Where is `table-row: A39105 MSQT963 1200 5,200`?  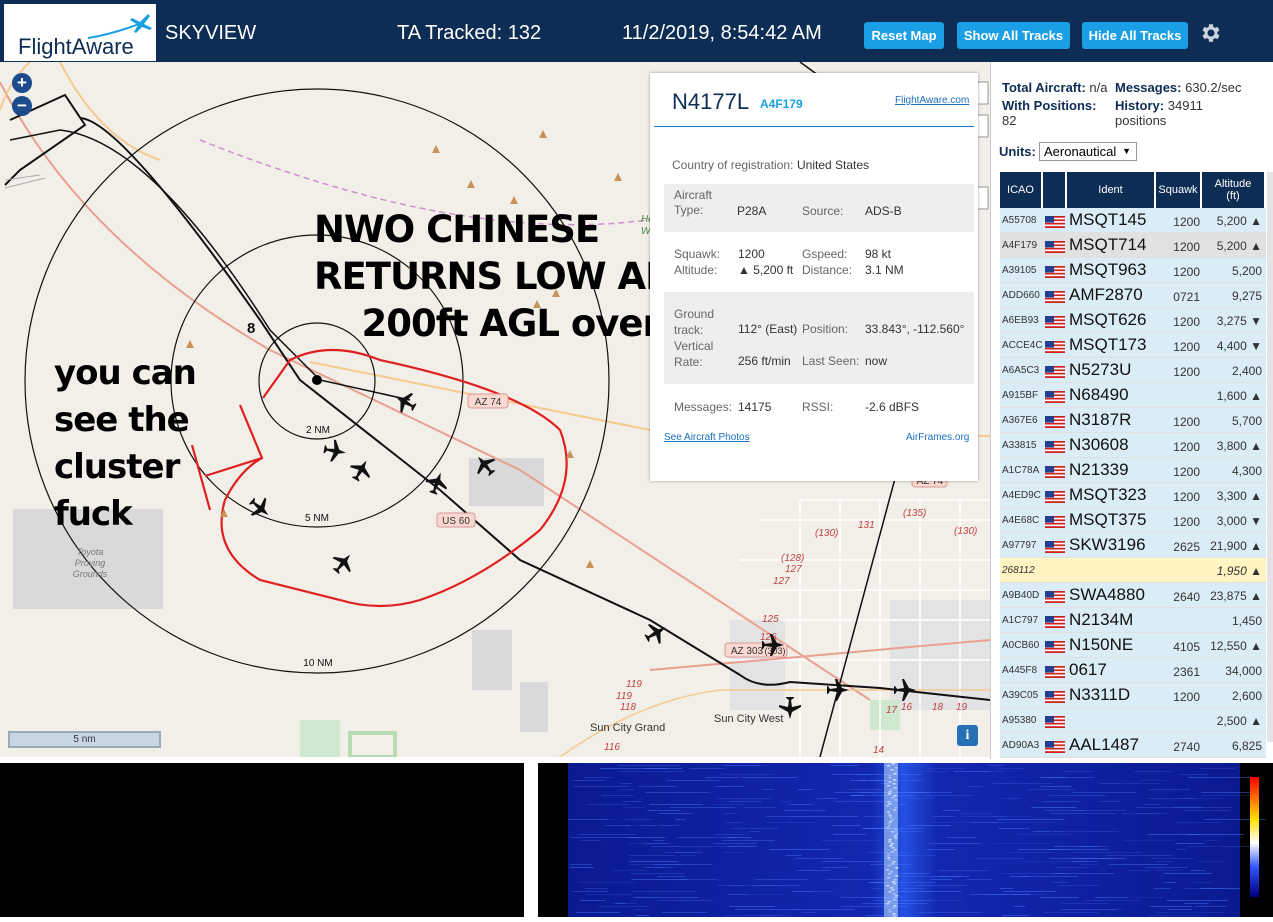
table-row: A39105 MSQT963 1200 5,200 is located at coordinates (1133, 270).